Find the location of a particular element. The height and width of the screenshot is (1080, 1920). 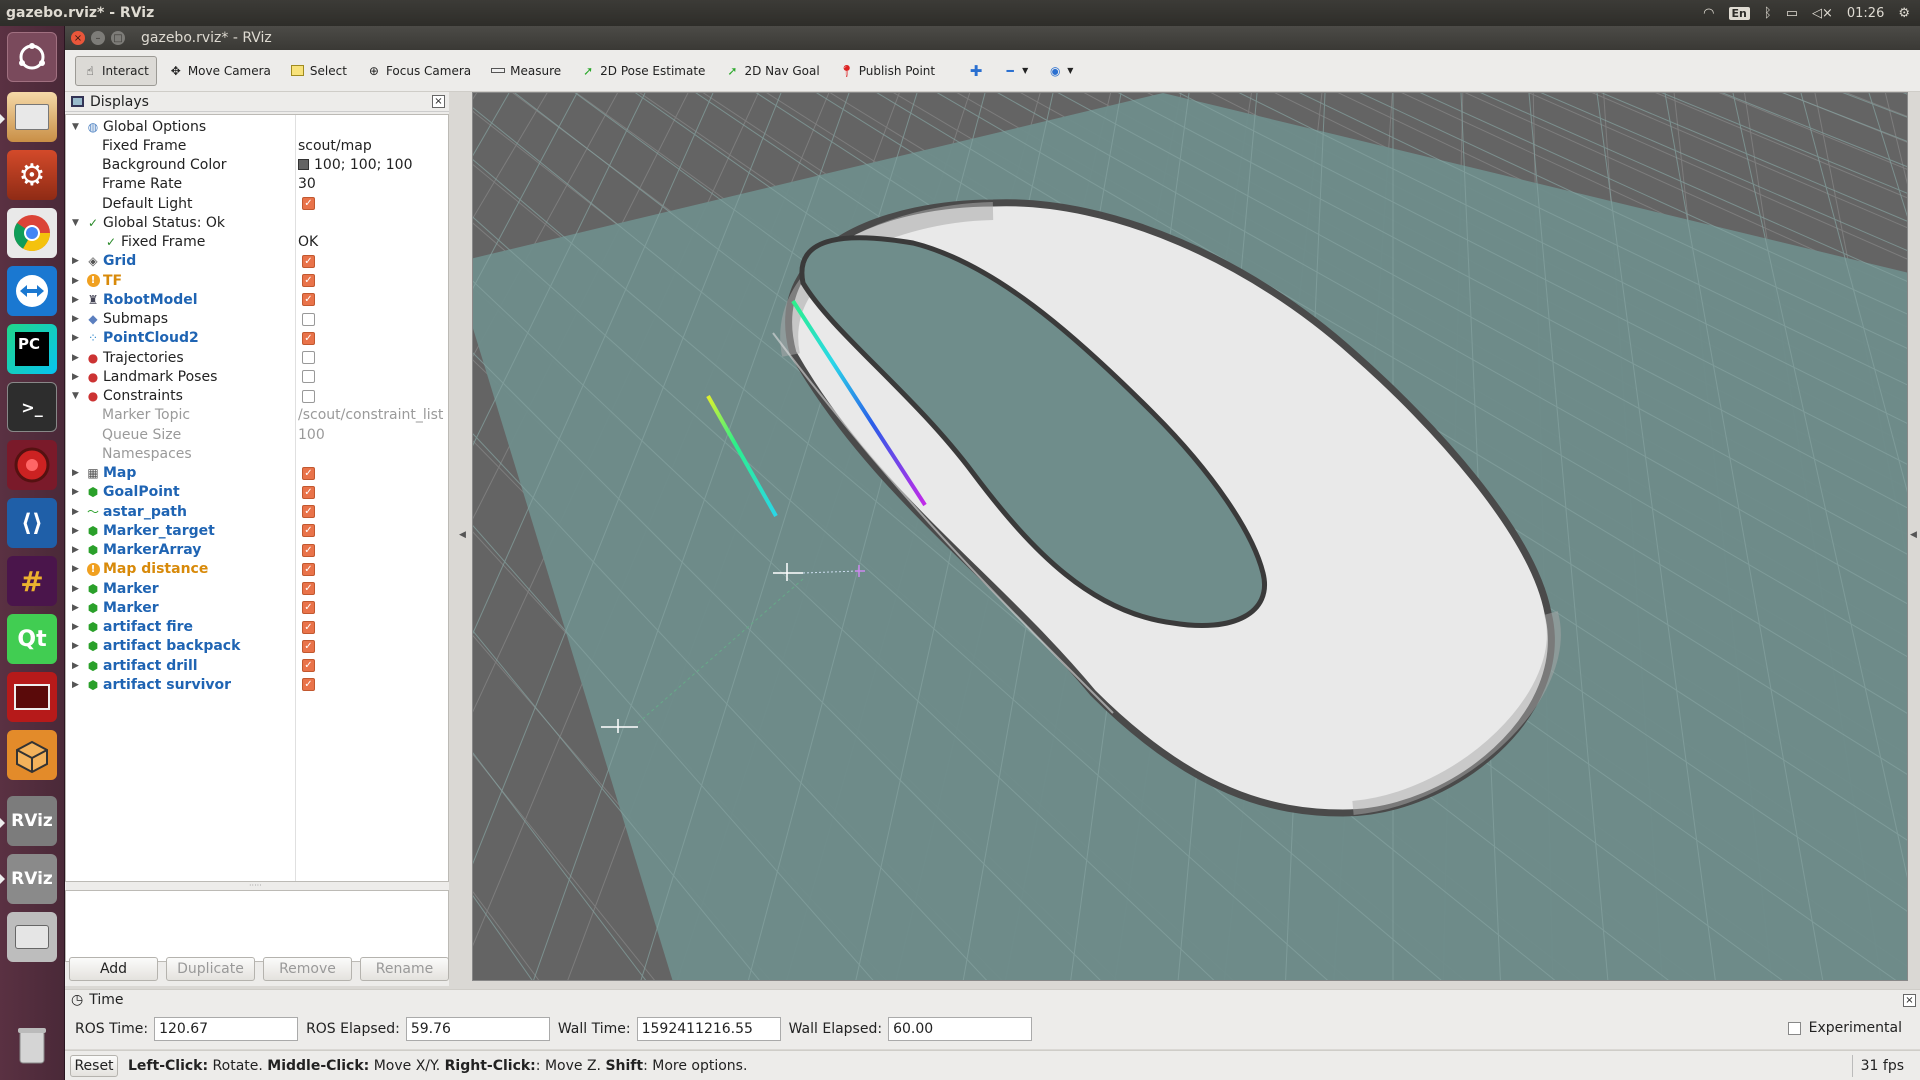

experimental-option: Experimental is located at coordinates (1844, 1028).